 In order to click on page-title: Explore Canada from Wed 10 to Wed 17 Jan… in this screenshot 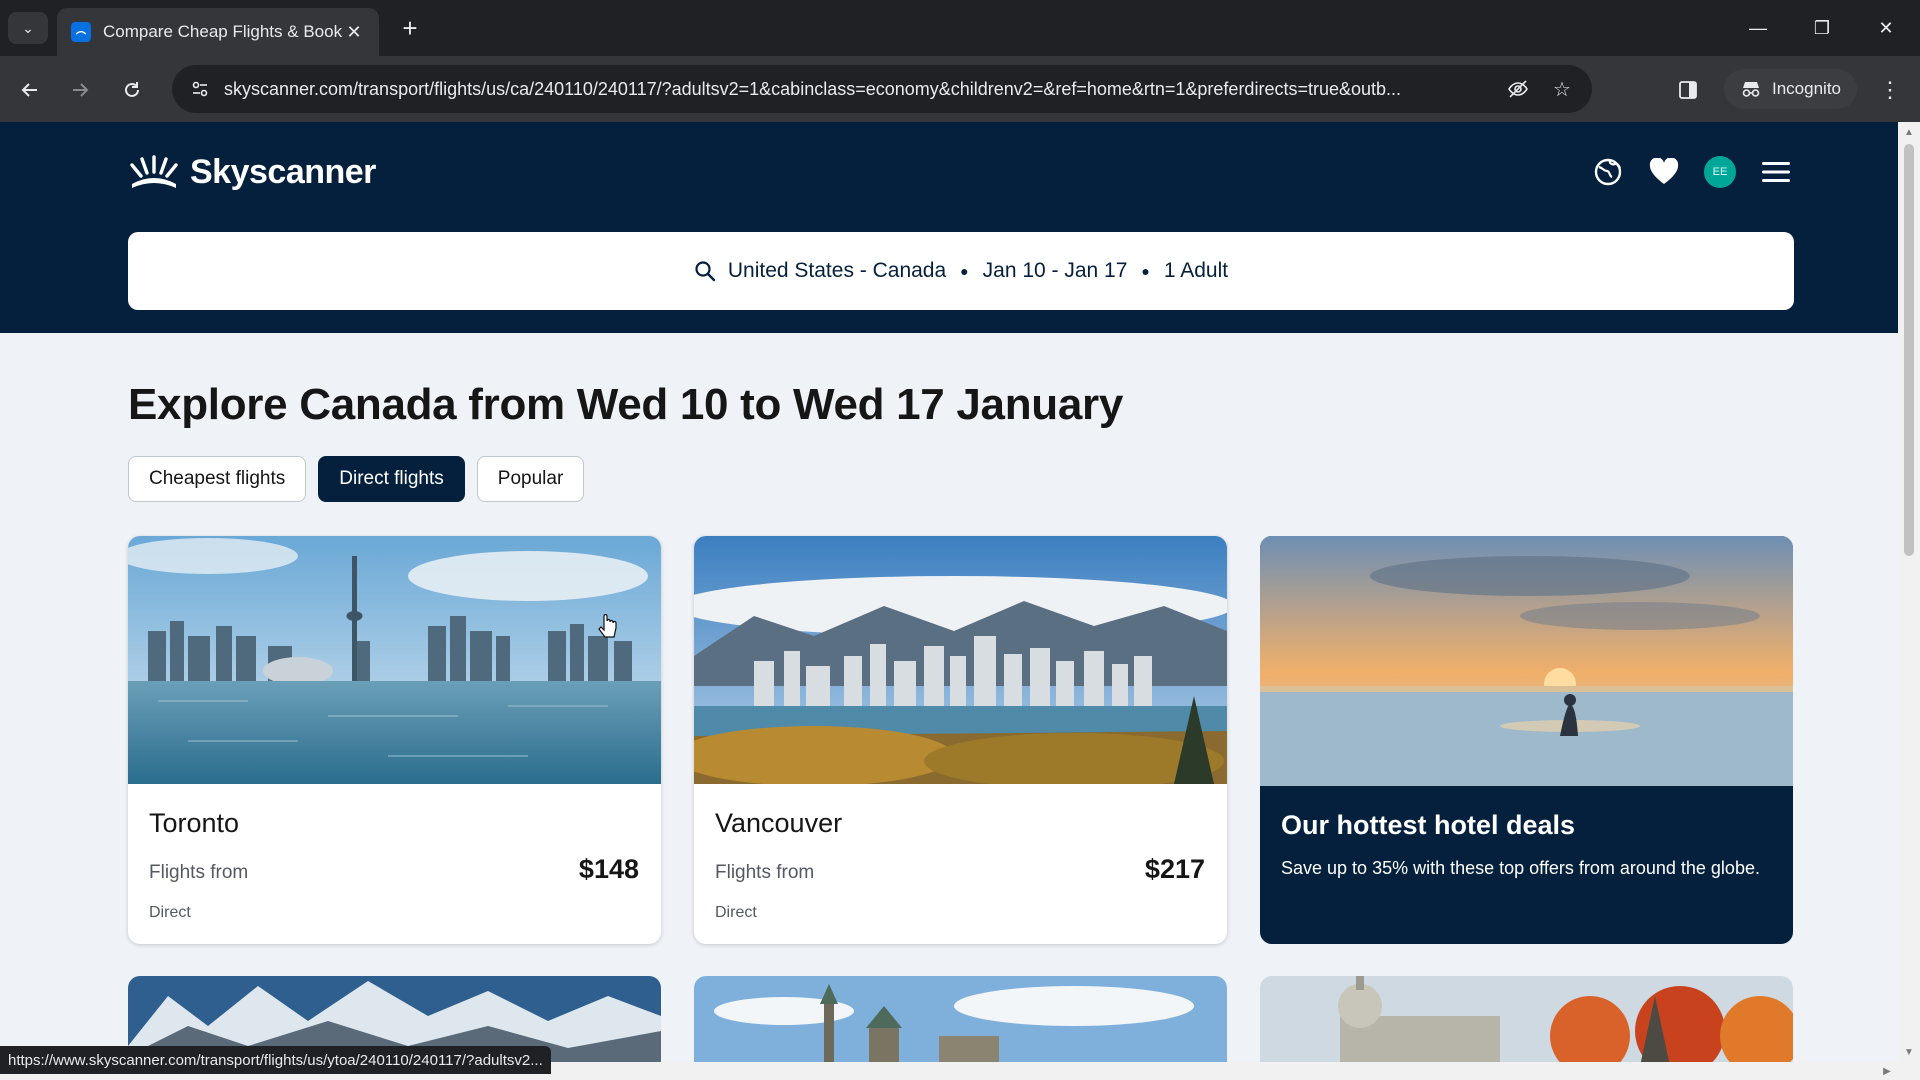, I will do `click(626, 404)`.